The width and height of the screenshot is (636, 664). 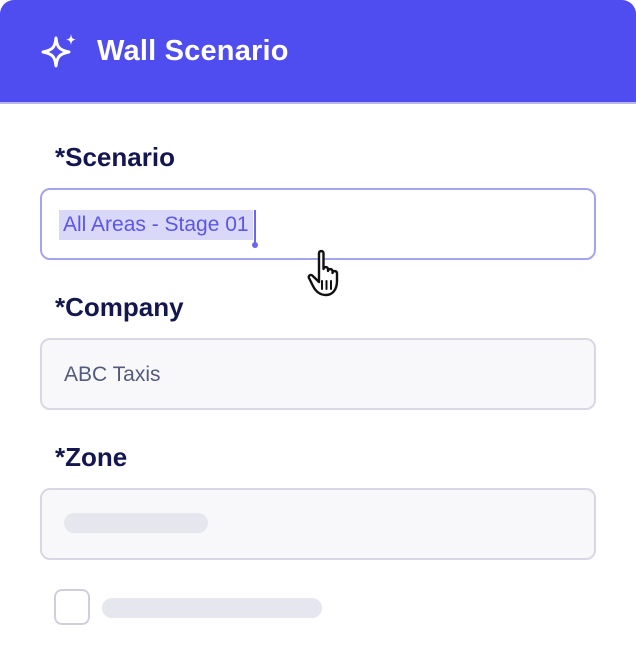 What do you see at coordinates (255, 229) in the screenshot?
I see `text-caret` at bounding box center [255, 229].